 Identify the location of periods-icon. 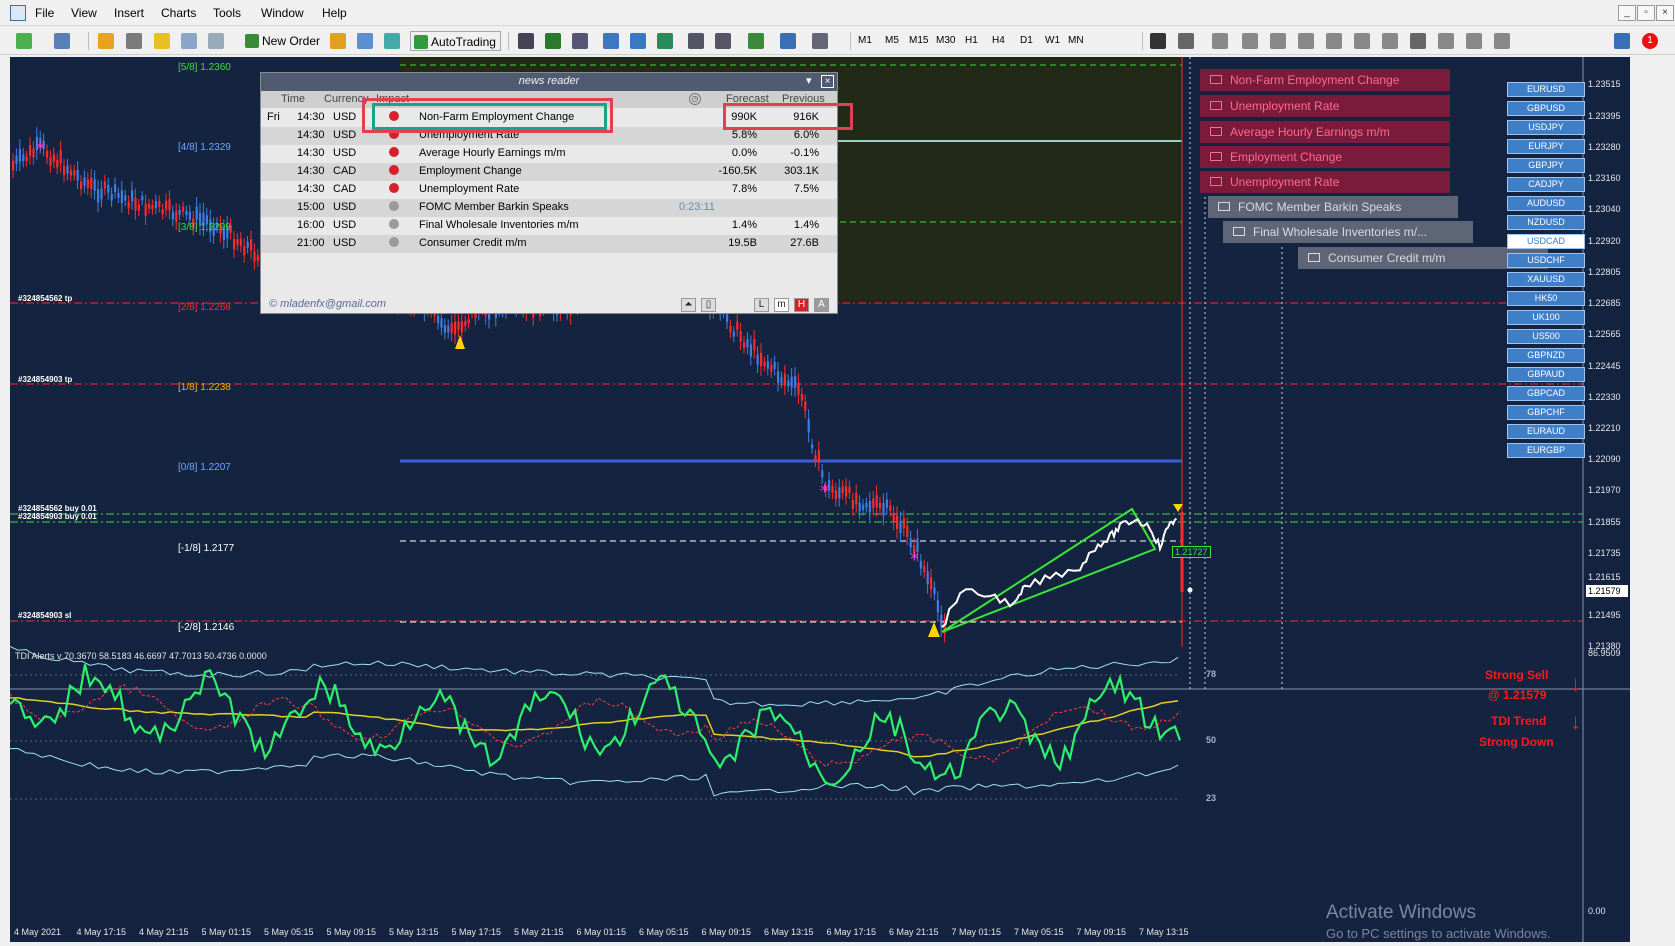
(788, 41).